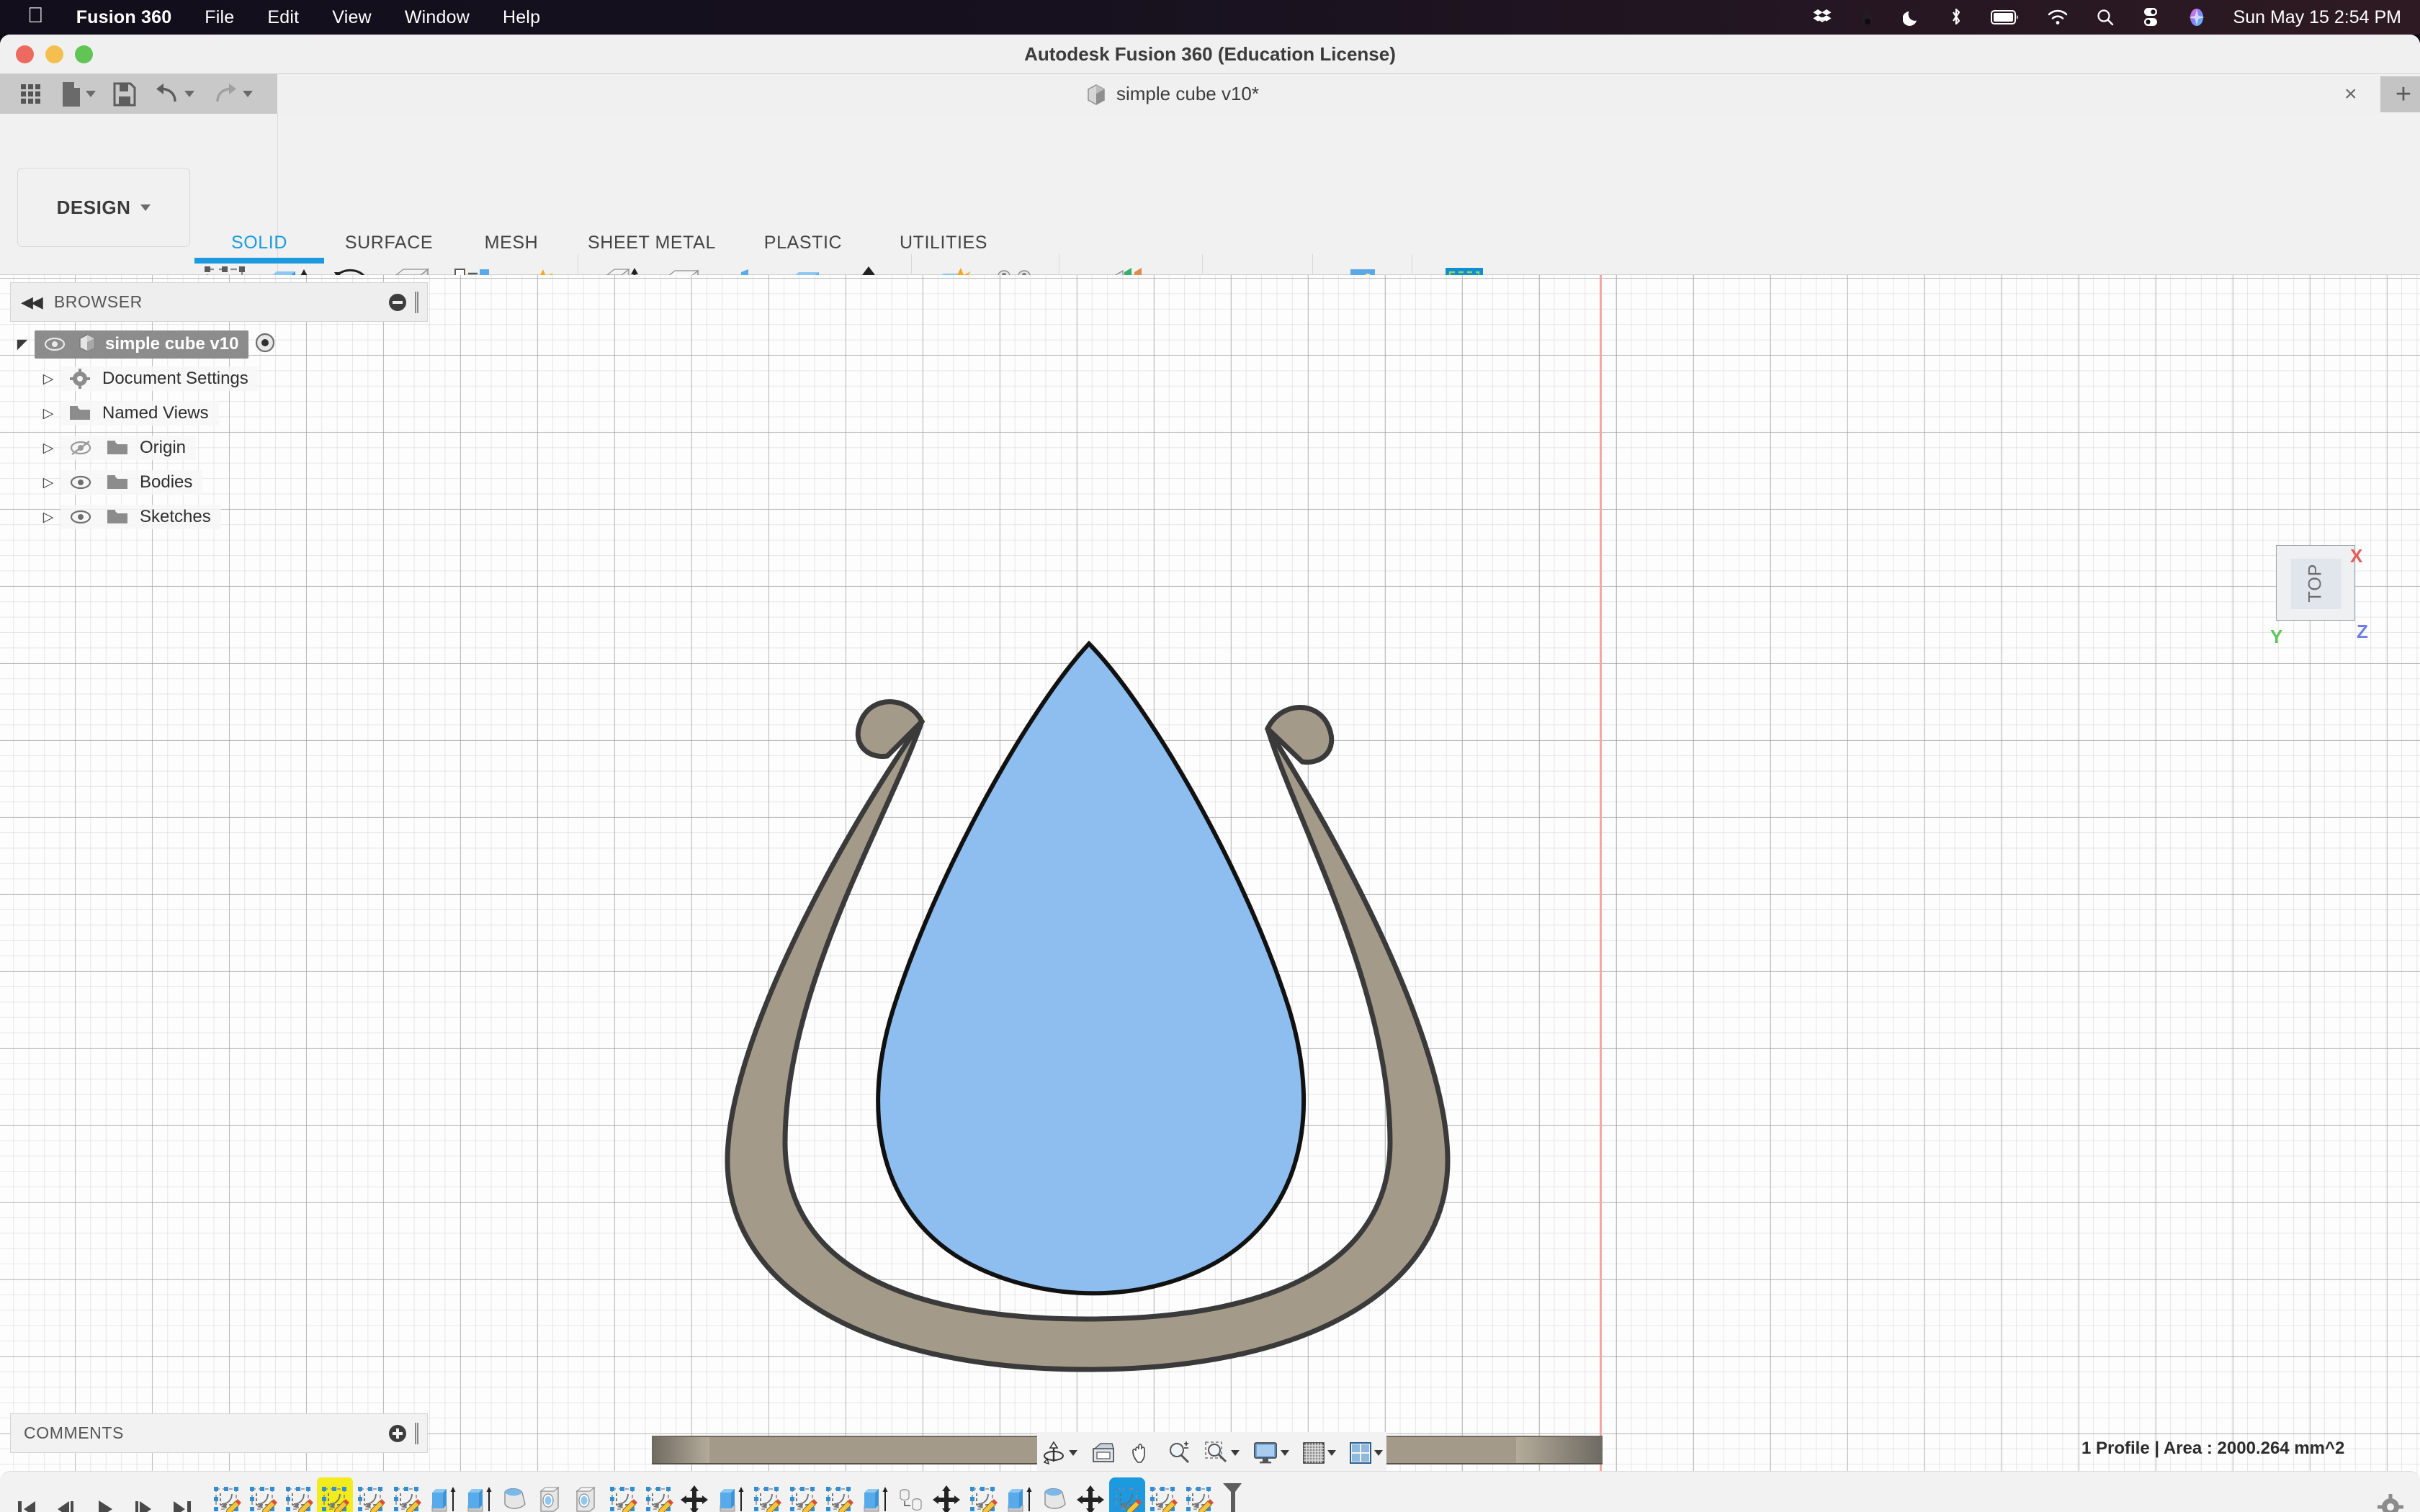  What do you see at coordinates (128, 448) in the screenshot?
I see `tree-item-origin: Origin` at bounding box center [128, 448].